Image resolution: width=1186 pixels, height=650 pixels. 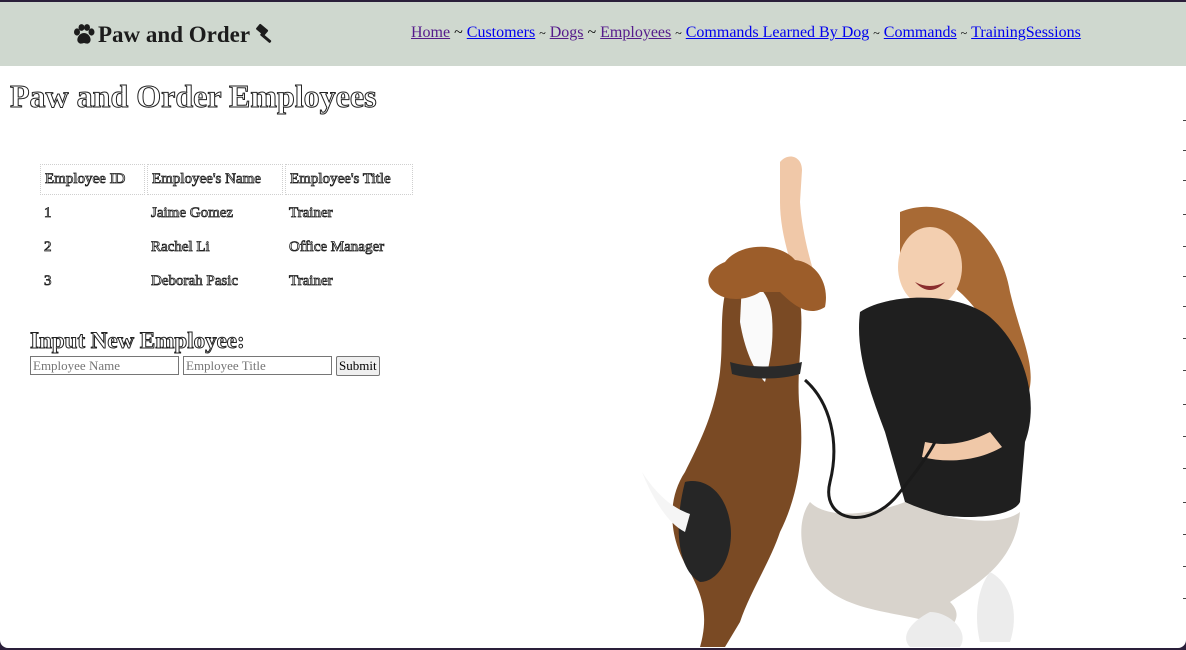 What do you see at coordinates (1026, 32) in the screenshot?
I see `nav-training-sessions: TrainingSessions` at bounding box center [1026, 32].